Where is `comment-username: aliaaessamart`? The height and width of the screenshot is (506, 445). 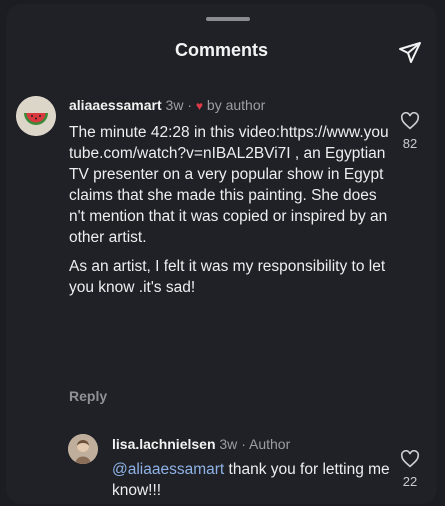 comment-username: aliaaessamart is located at coordinates (115, 105).